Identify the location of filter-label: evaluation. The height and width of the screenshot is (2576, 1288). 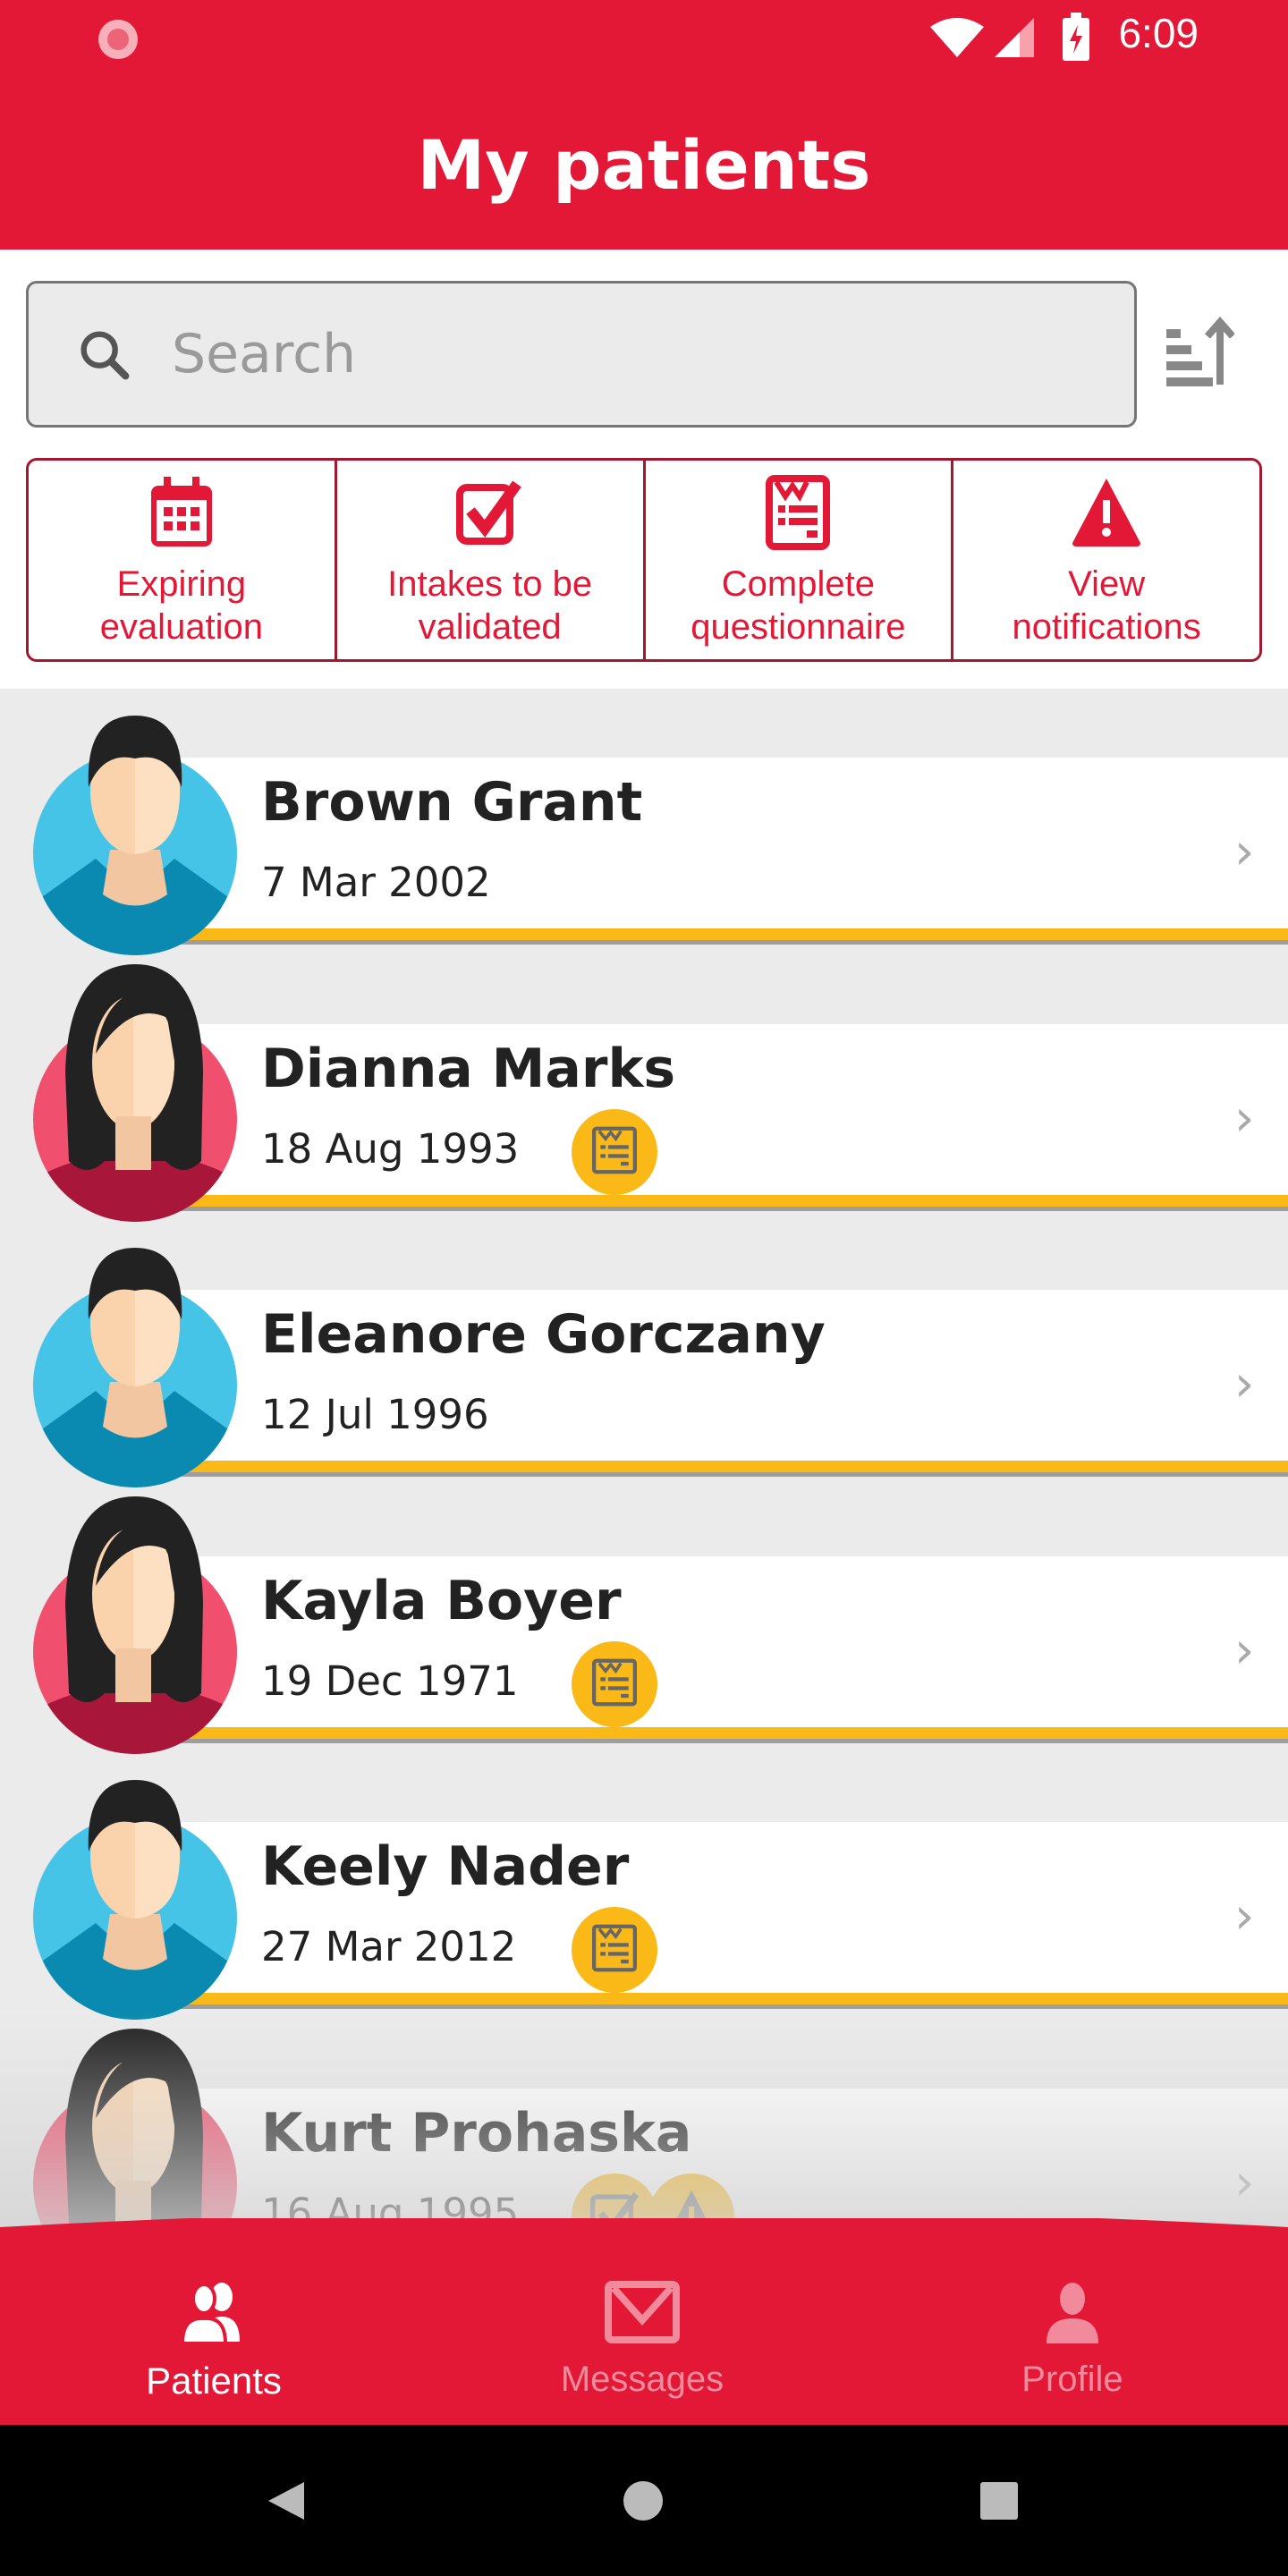
(181, 627).